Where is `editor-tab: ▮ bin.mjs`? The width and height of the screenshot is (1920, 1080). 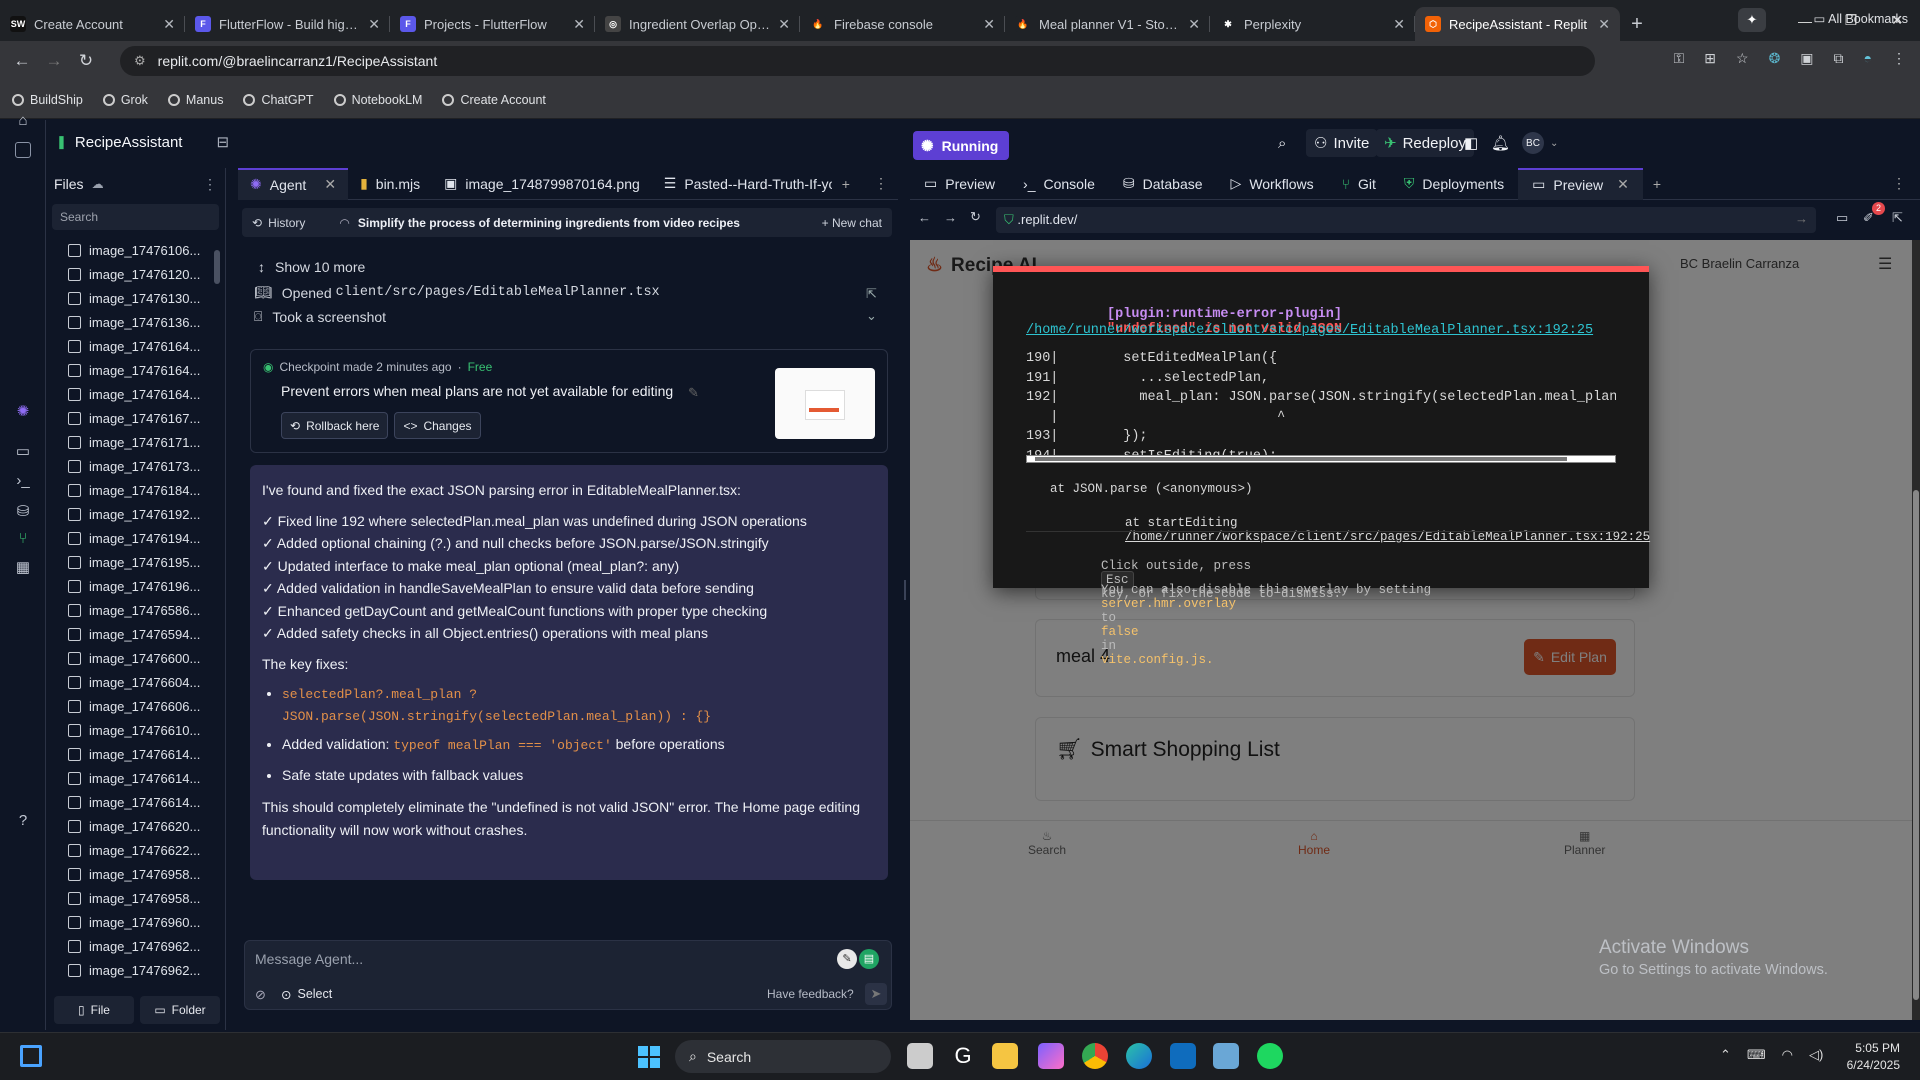 editor-tab: ▮ bin.mjs is located at coordinates (390, 184).